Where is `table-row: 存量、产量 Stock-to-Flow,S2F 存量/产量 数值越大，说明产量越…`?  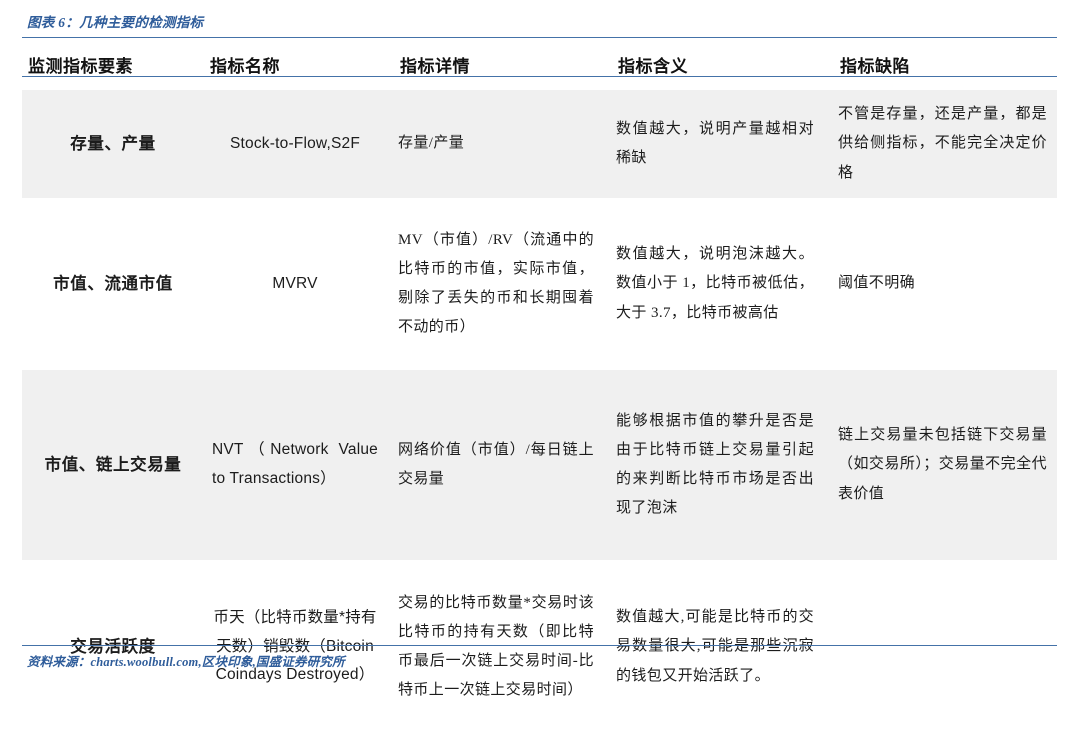
table-row: 存量、产量 Stock-to-Flow,S2F 存量/产量 数值越大，说明产量越… is located at coordinates (539, 144).